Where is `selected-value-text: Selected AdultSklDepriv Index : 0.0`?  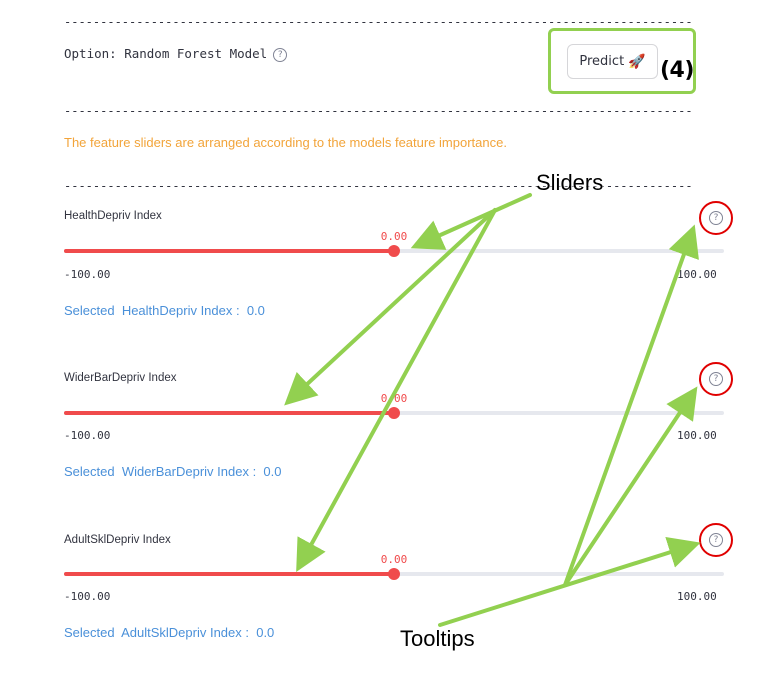 selected-value-text: Selected AdultSklDepriv Index : 0.0 is located at coordinates (169, 632).